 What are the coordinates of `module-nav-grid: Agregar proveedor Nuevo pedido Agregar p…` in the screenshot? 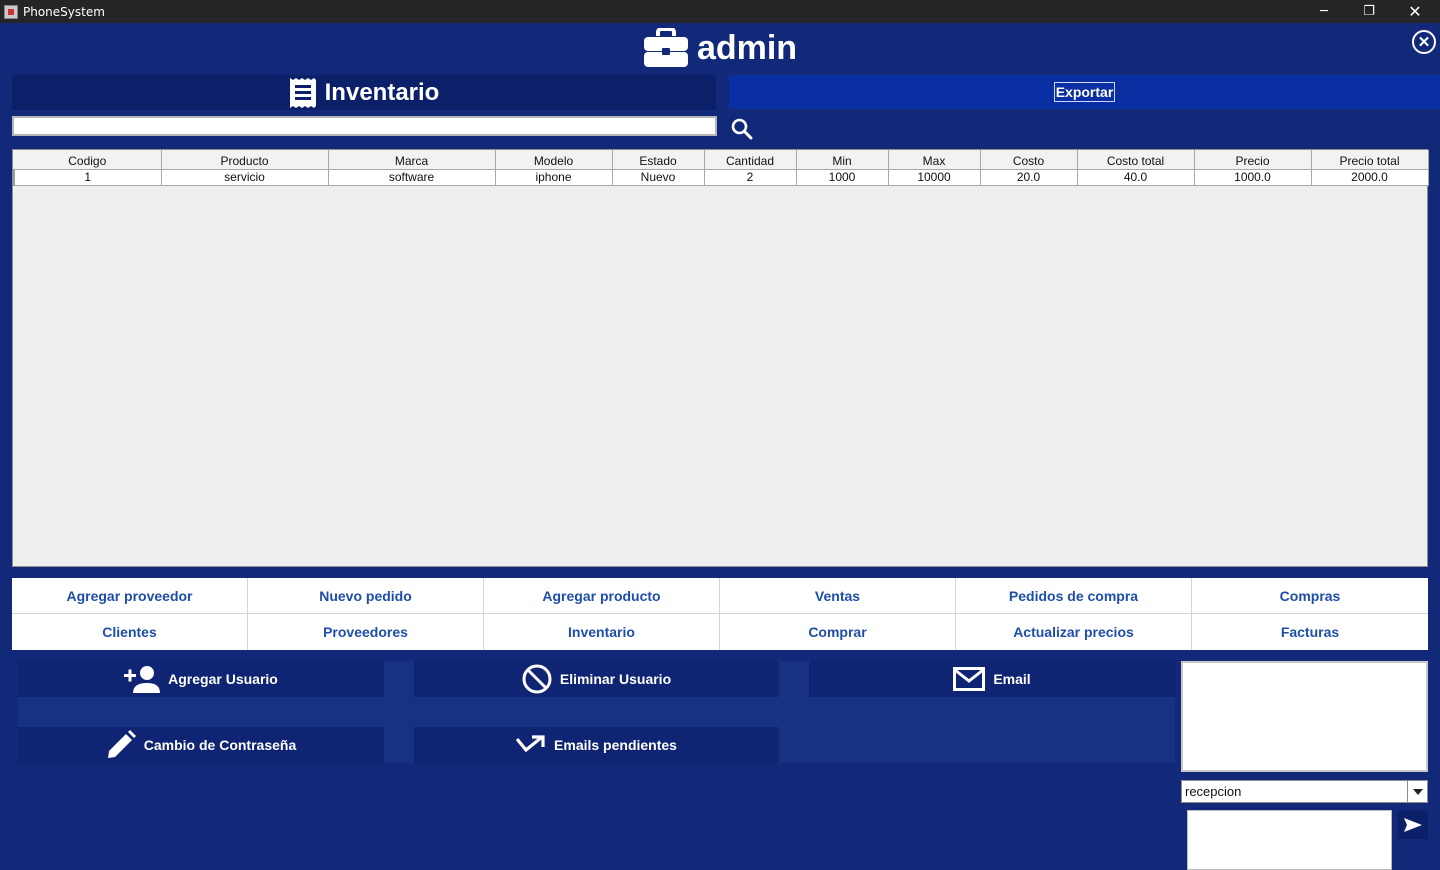 It's located at (720, 614).